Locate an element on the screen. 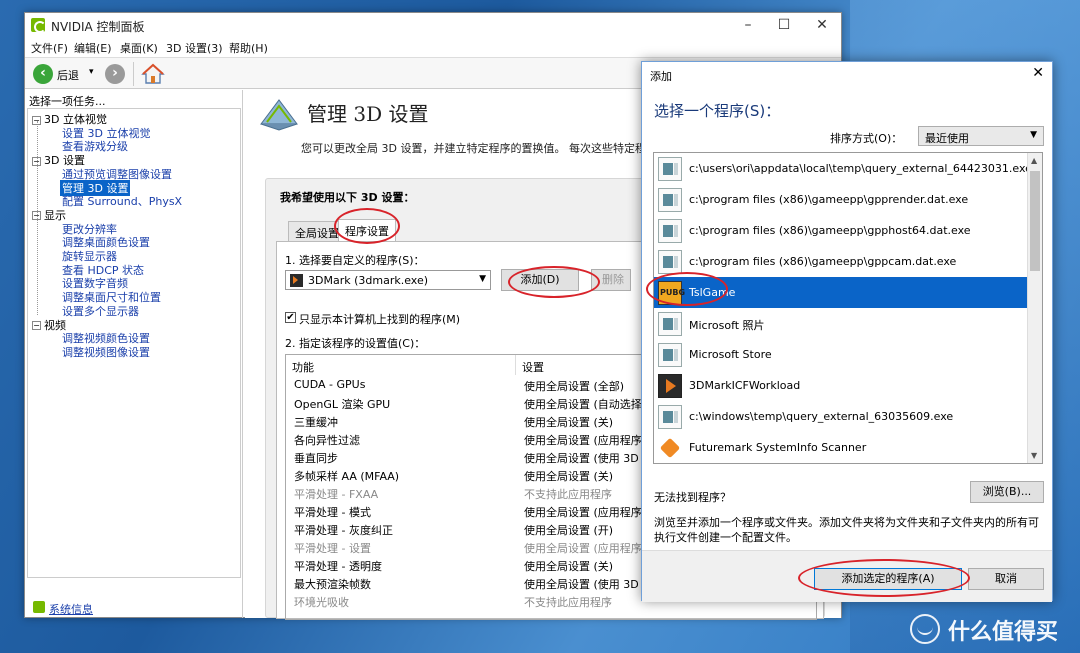 Image resolution: width=1080 pixels, height=653 pixels. scroll-thumb is located at coordinates (1035, 221).